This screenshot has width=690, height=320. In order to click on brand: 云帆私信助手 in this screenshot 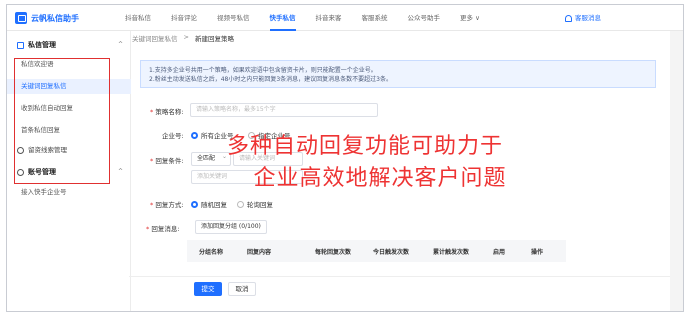, I will do `click(47, 18)`.